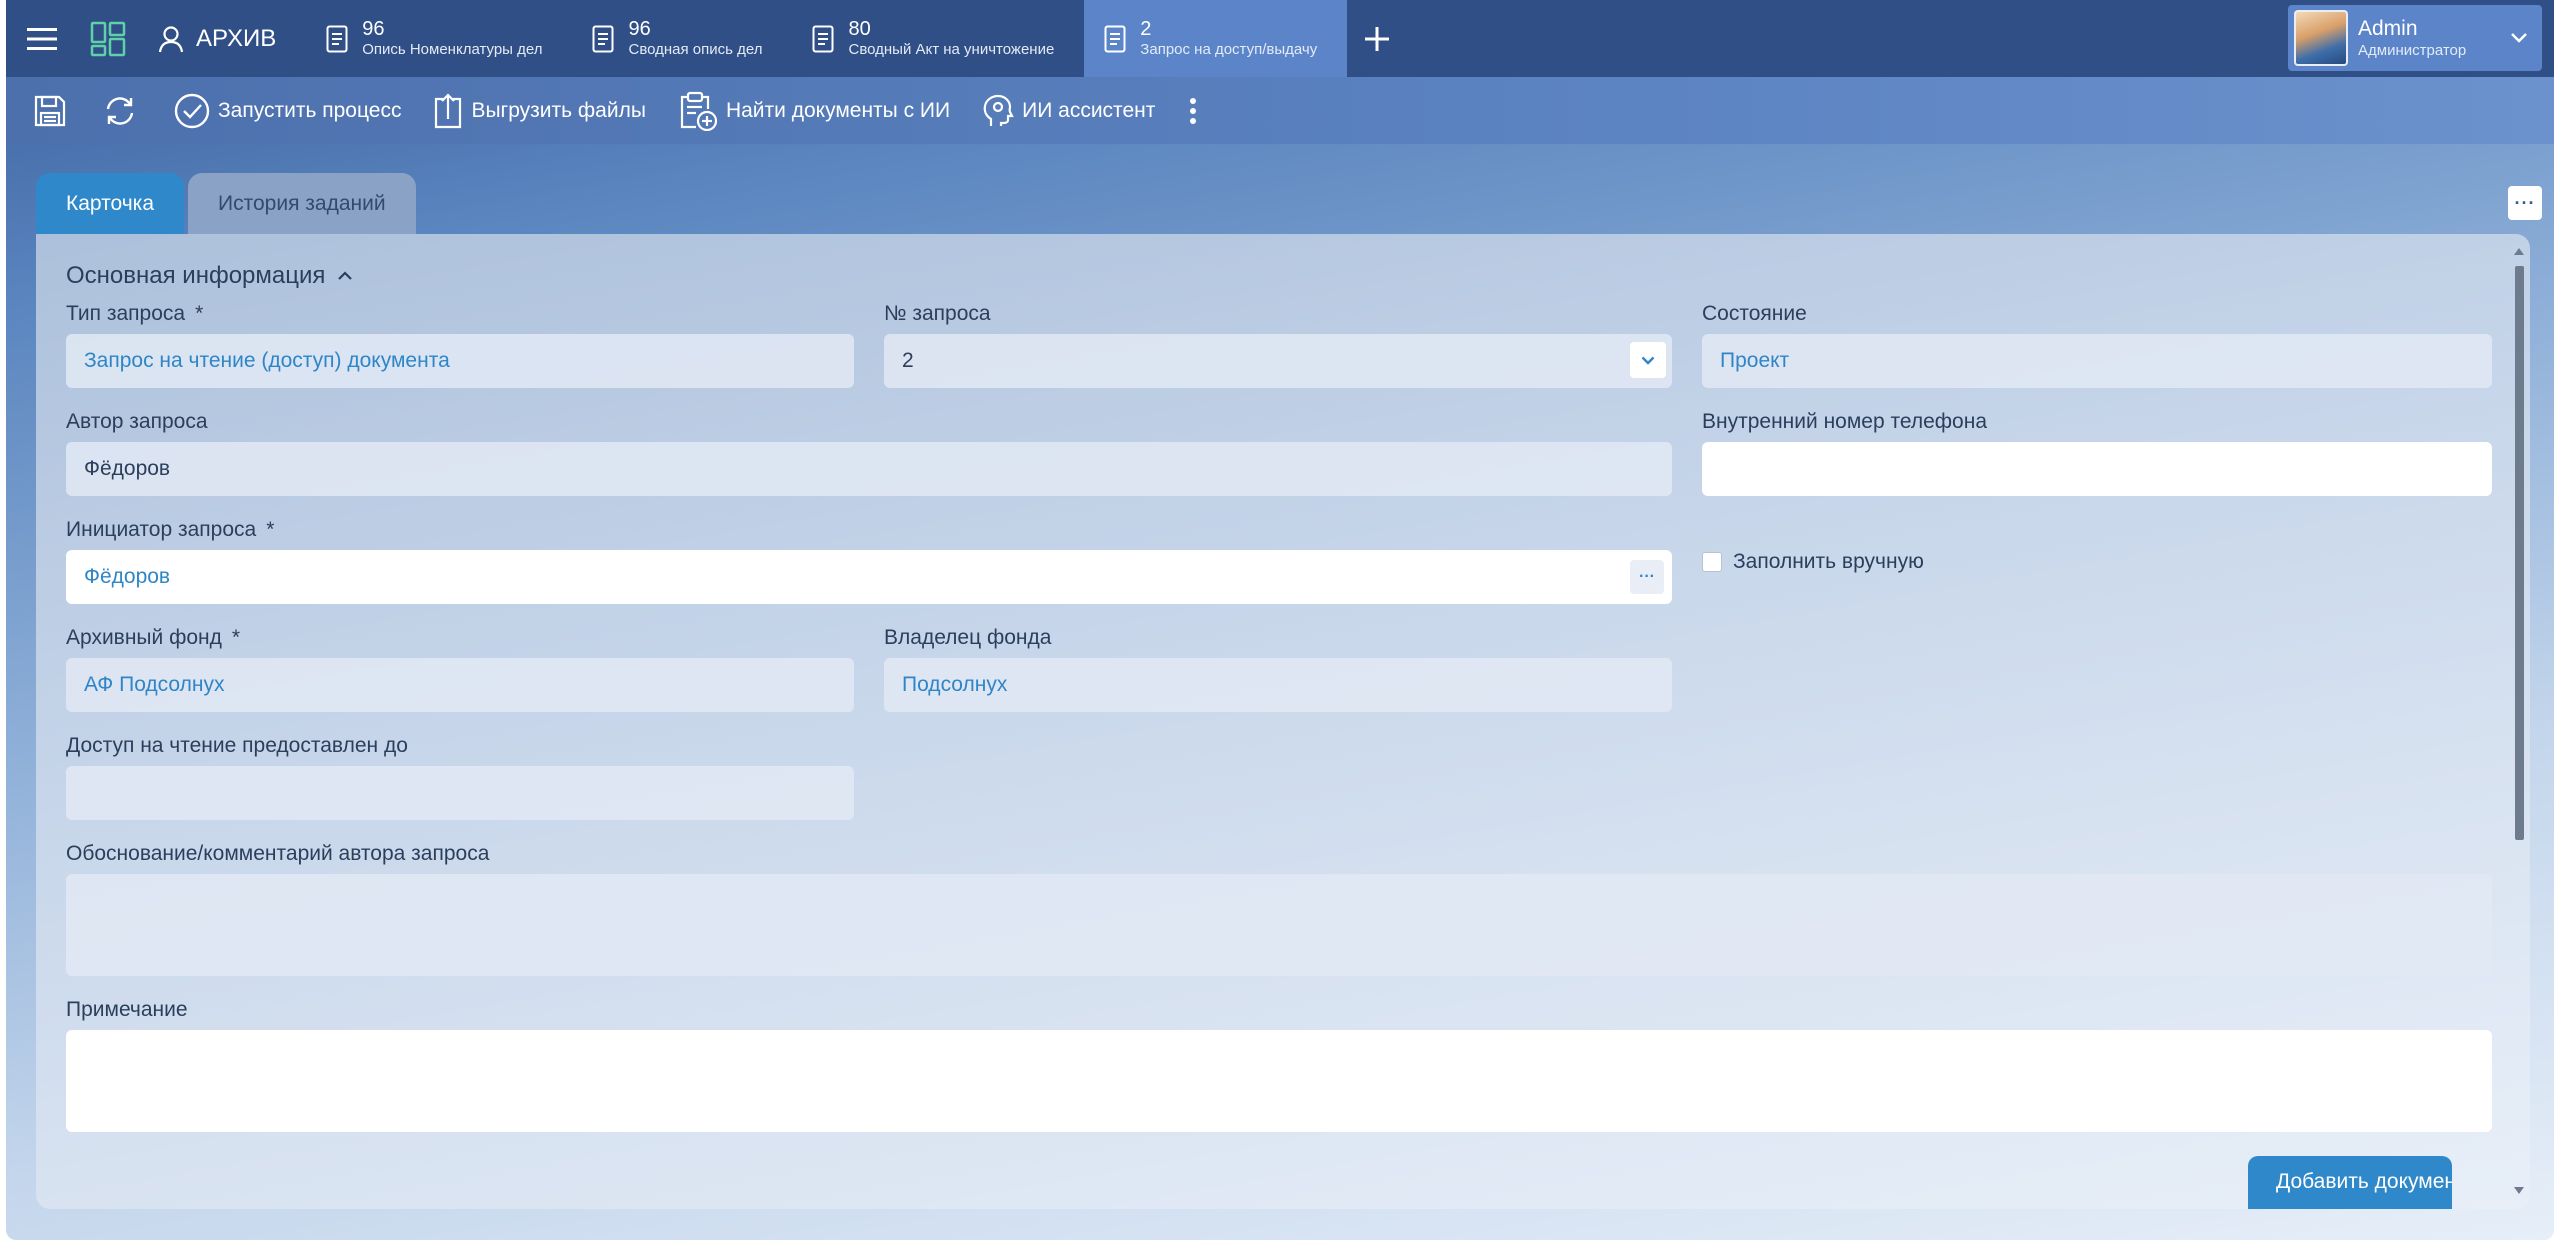  What do you see at coordinates (1229, 50) in the screenshot?
I see `tab-subtitle: Запрос на доступ/выдачу` at bounding box center [1229, 50].